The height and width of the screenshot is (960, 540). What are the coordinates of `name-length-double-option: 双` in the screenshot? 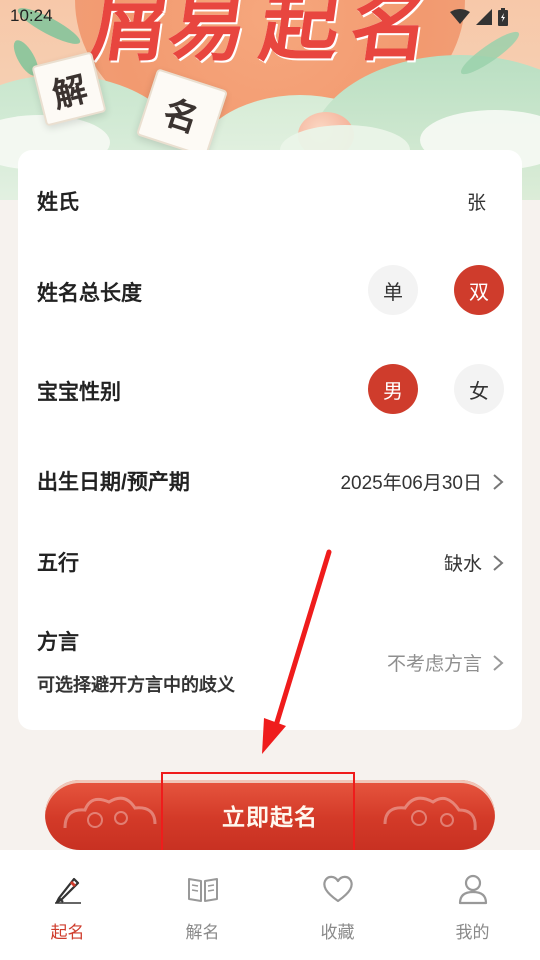 It's located at (479, 290).